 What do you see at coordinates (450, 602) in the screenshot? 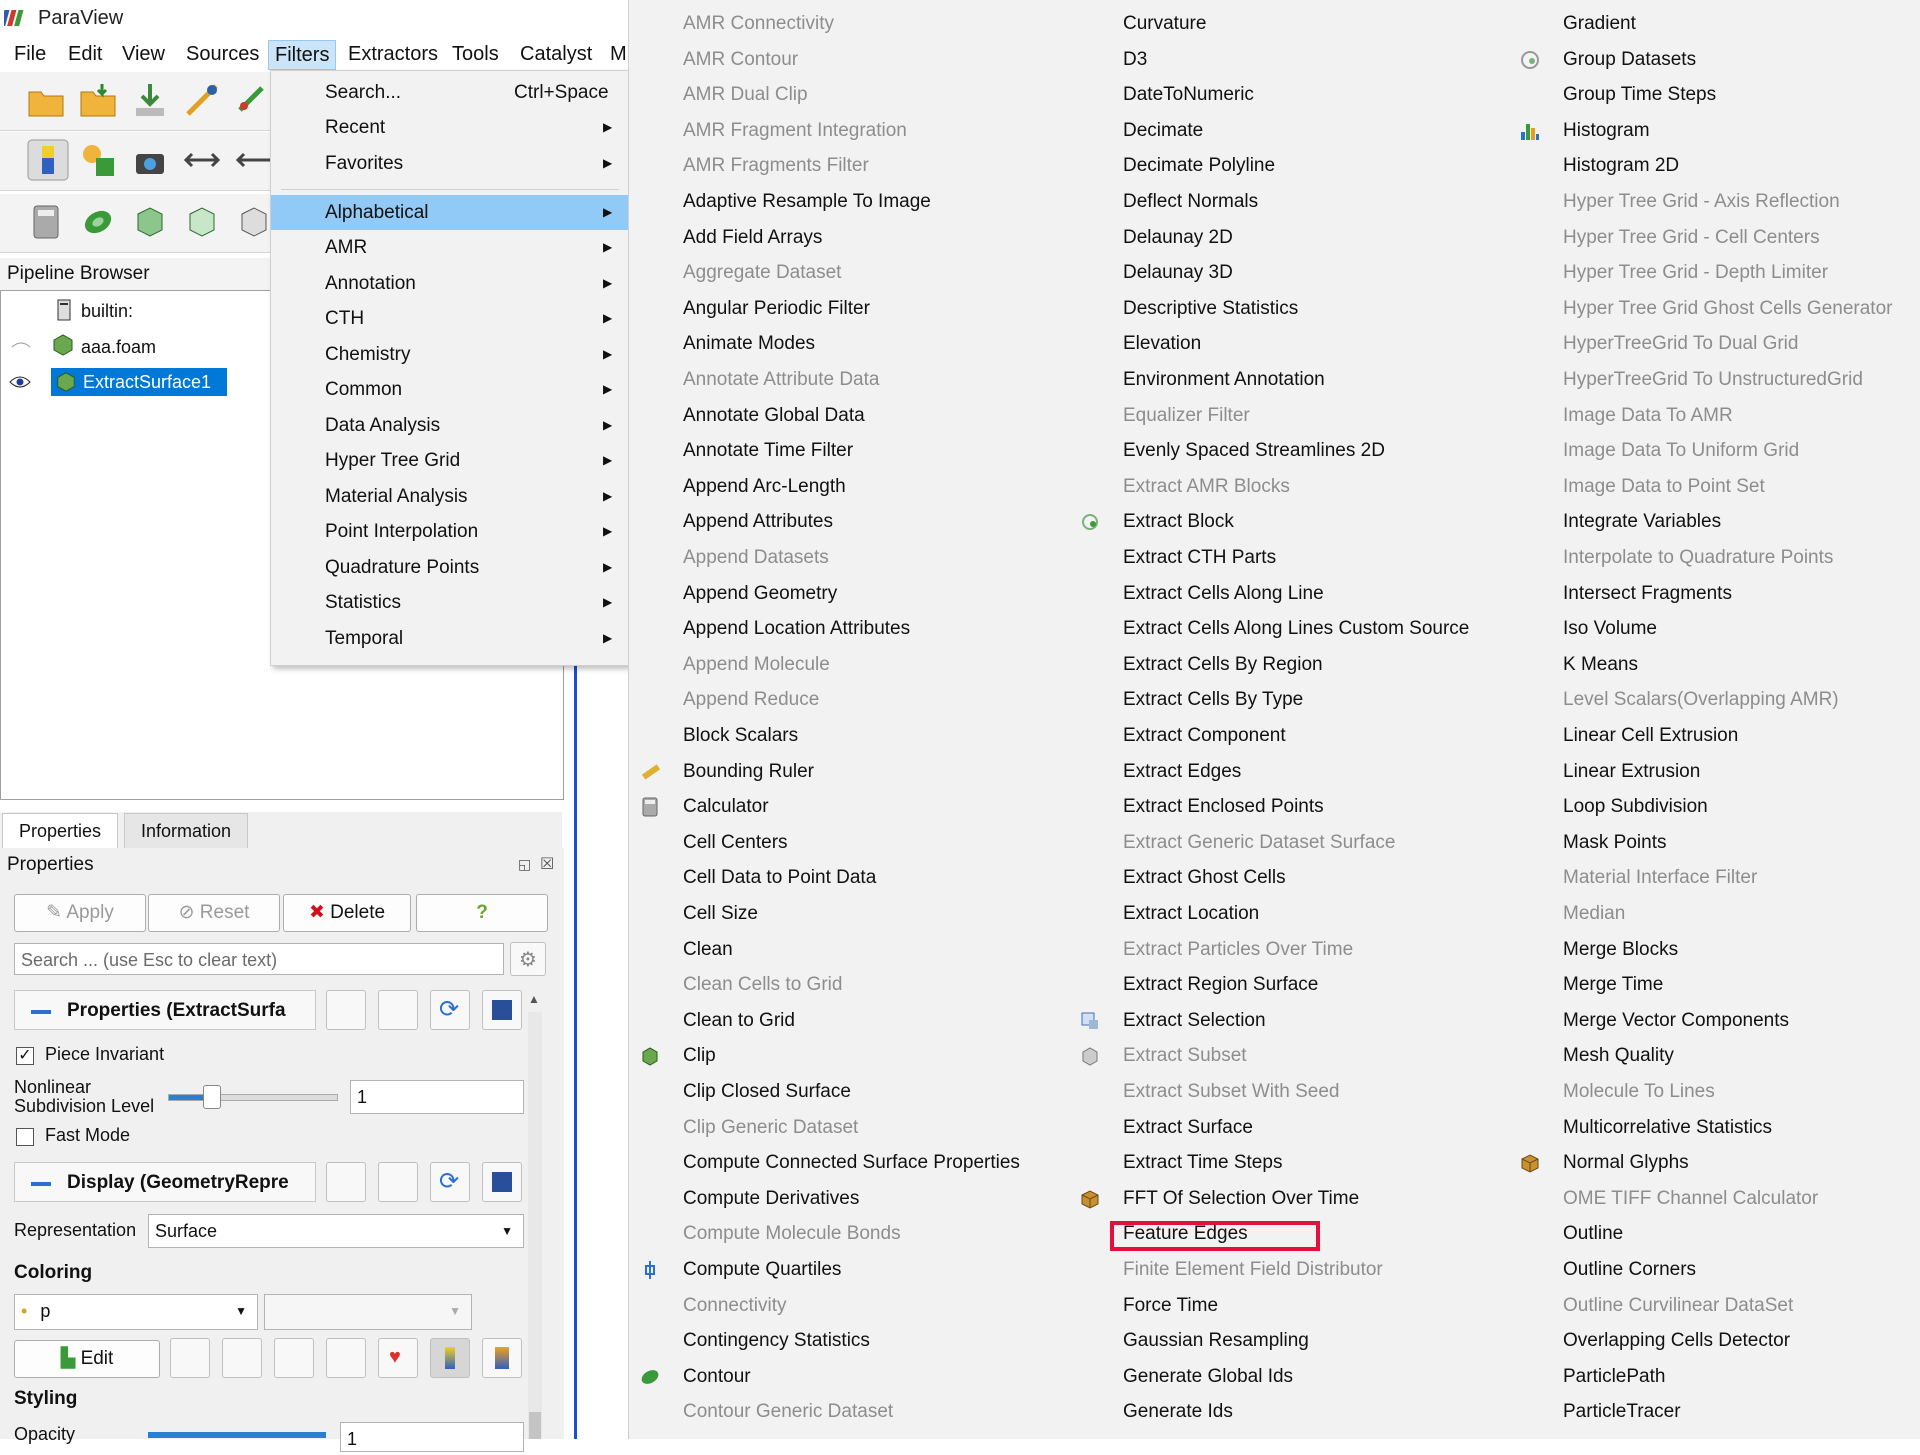
I see `filters-menu-item-statistics: Statistics ▶` at bounding box center [450, 602].